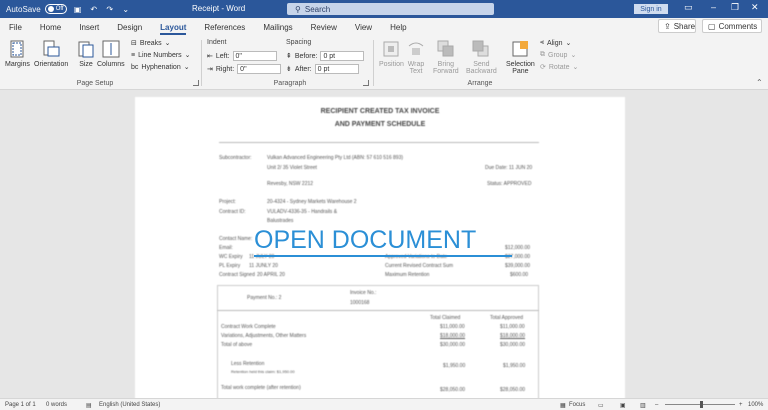  I want to click on selection-pane-icon, so click(520, 49).